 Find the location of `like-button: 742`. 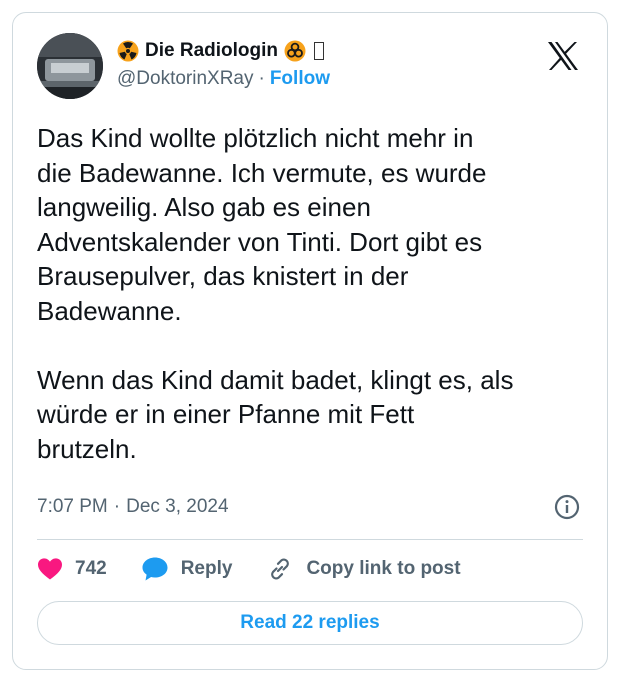

like-button: 742 is located at coordinates (72, 569).